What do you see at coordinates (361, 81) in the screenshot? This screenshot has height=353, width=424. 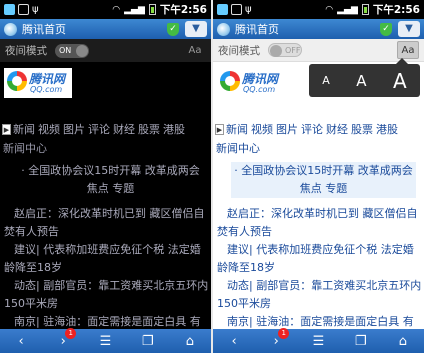 I see `font-medium-button: A` at bounding box center [361, 81].